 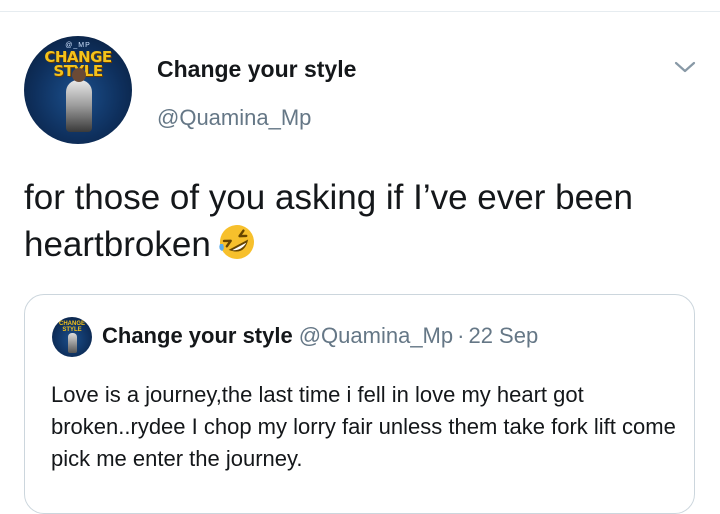 What do you see at coordinates (503, 335) in the screenshot?
I see `quoted-date: 22 Sep` at bounding box center [503, 335].